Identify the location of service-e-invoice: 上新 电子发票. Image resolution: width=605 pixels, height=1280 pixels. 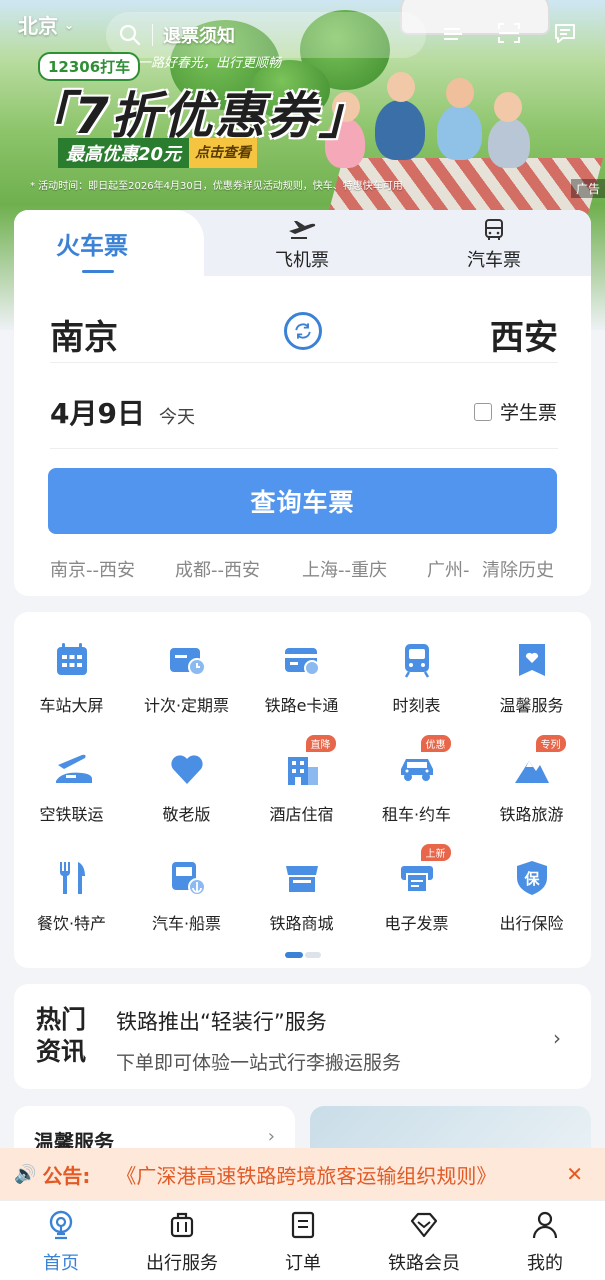
(416, 889).